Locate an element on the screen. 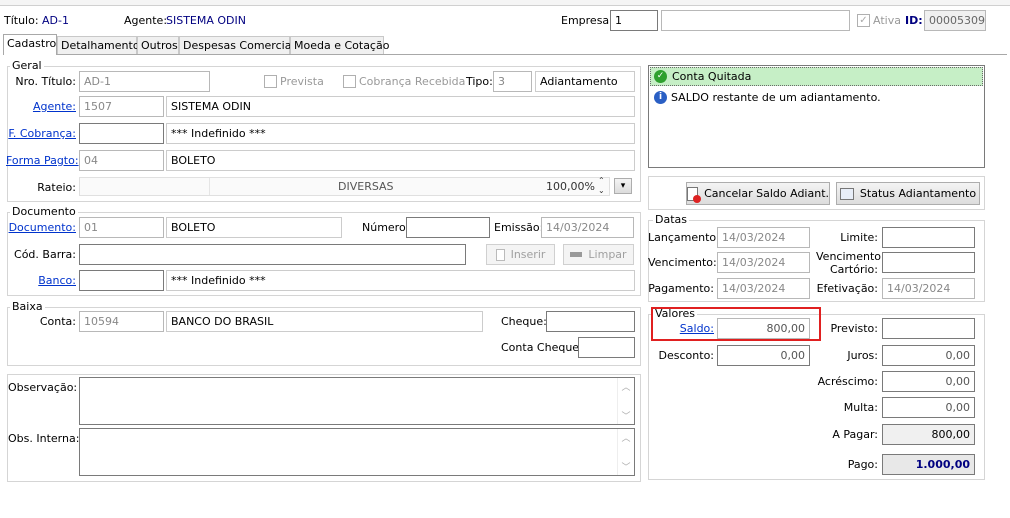  venc-cartorio-label-2: Cartório: is located at coordinates (853, 269).